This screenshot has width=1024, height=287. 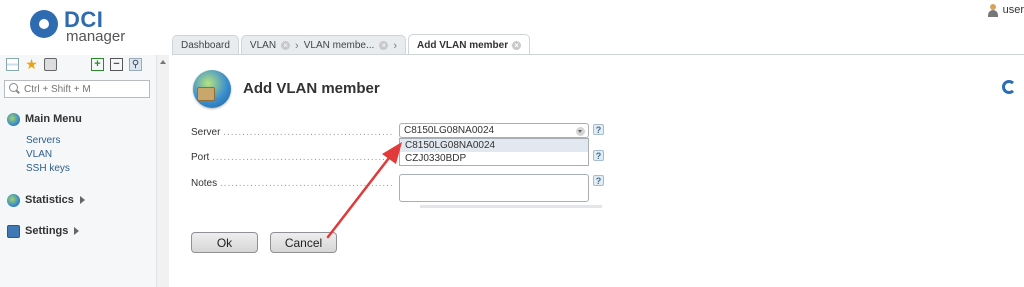 I want to click on pin-icon: ⚲, so click(x=135, y=64).